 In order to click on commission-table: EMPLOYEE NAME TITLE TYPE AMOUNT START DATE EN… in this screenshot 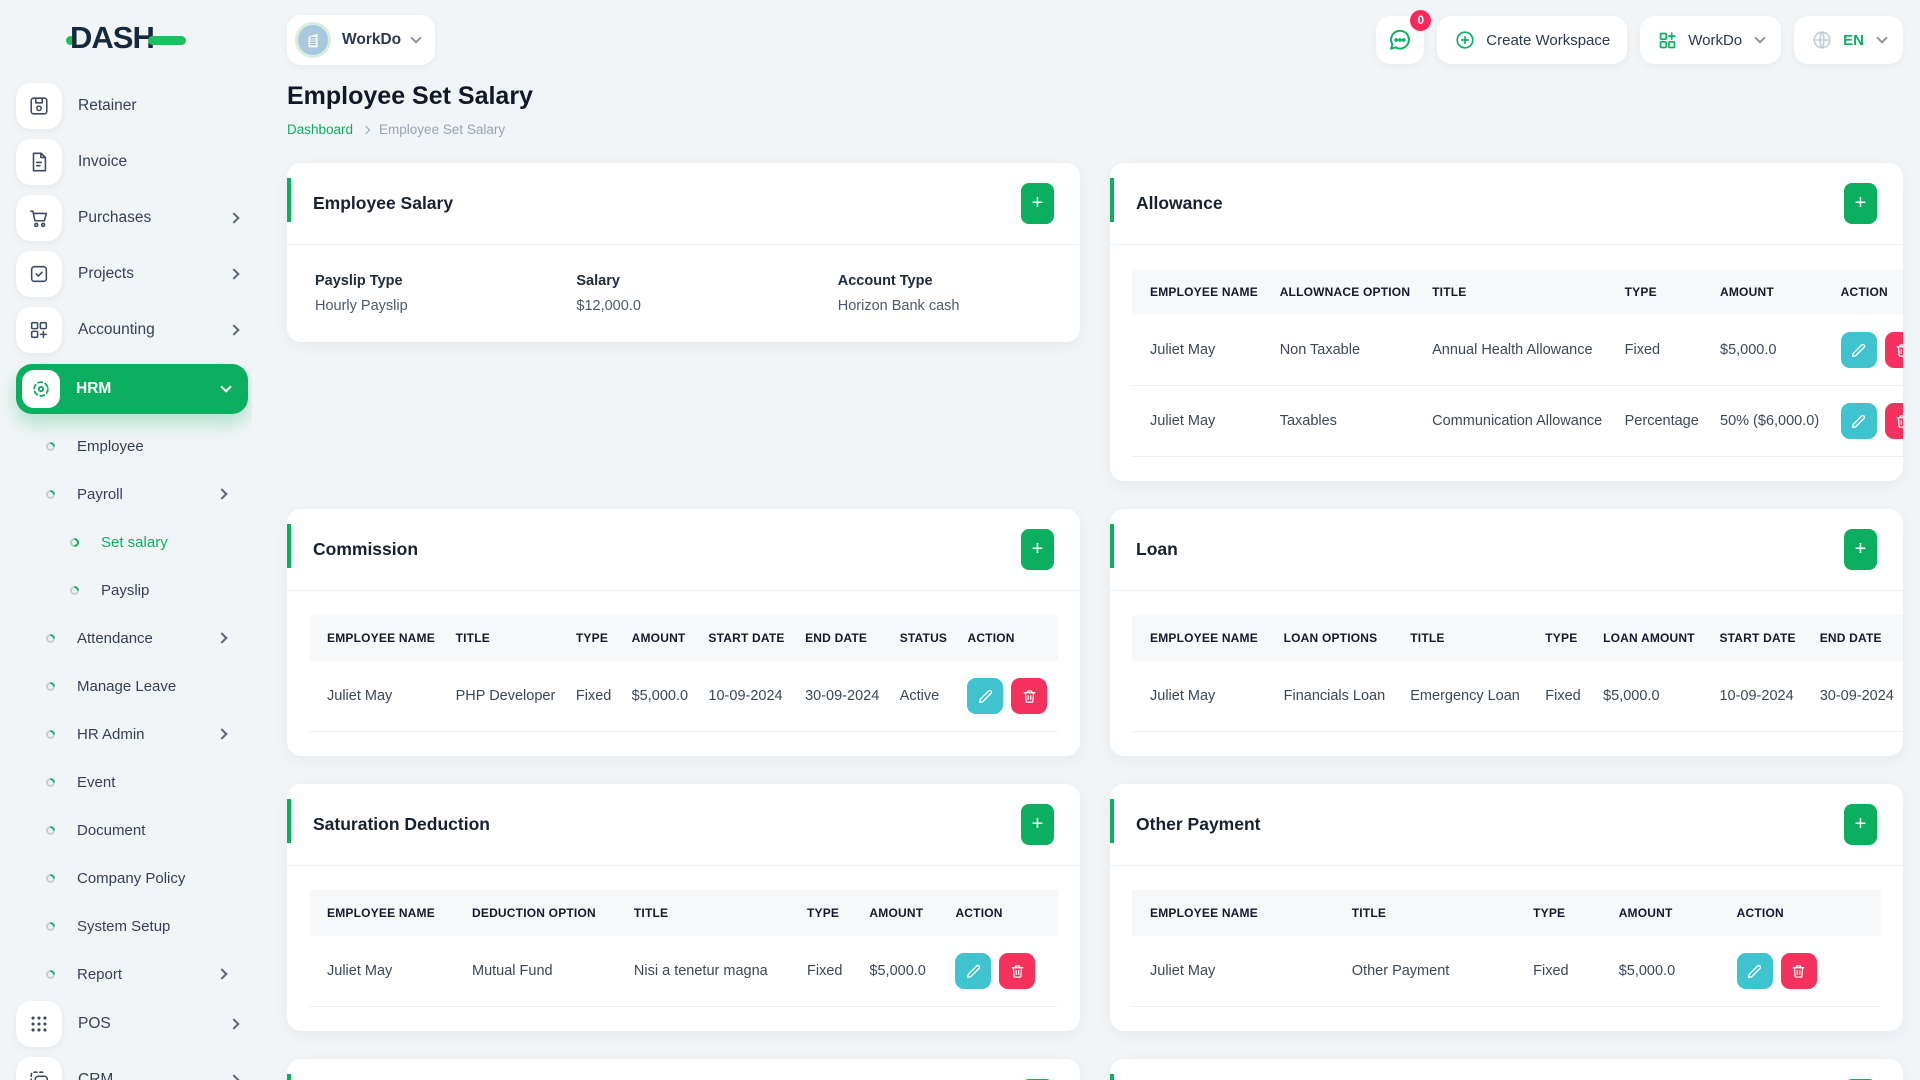, I will do `click(683, 673)`.